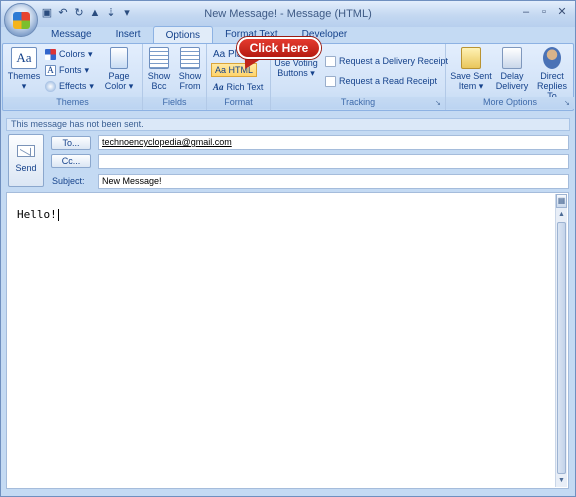  Describe the element at coordinates (159, 58) in the screenshot. I see `show-bcc-icon` at that location.